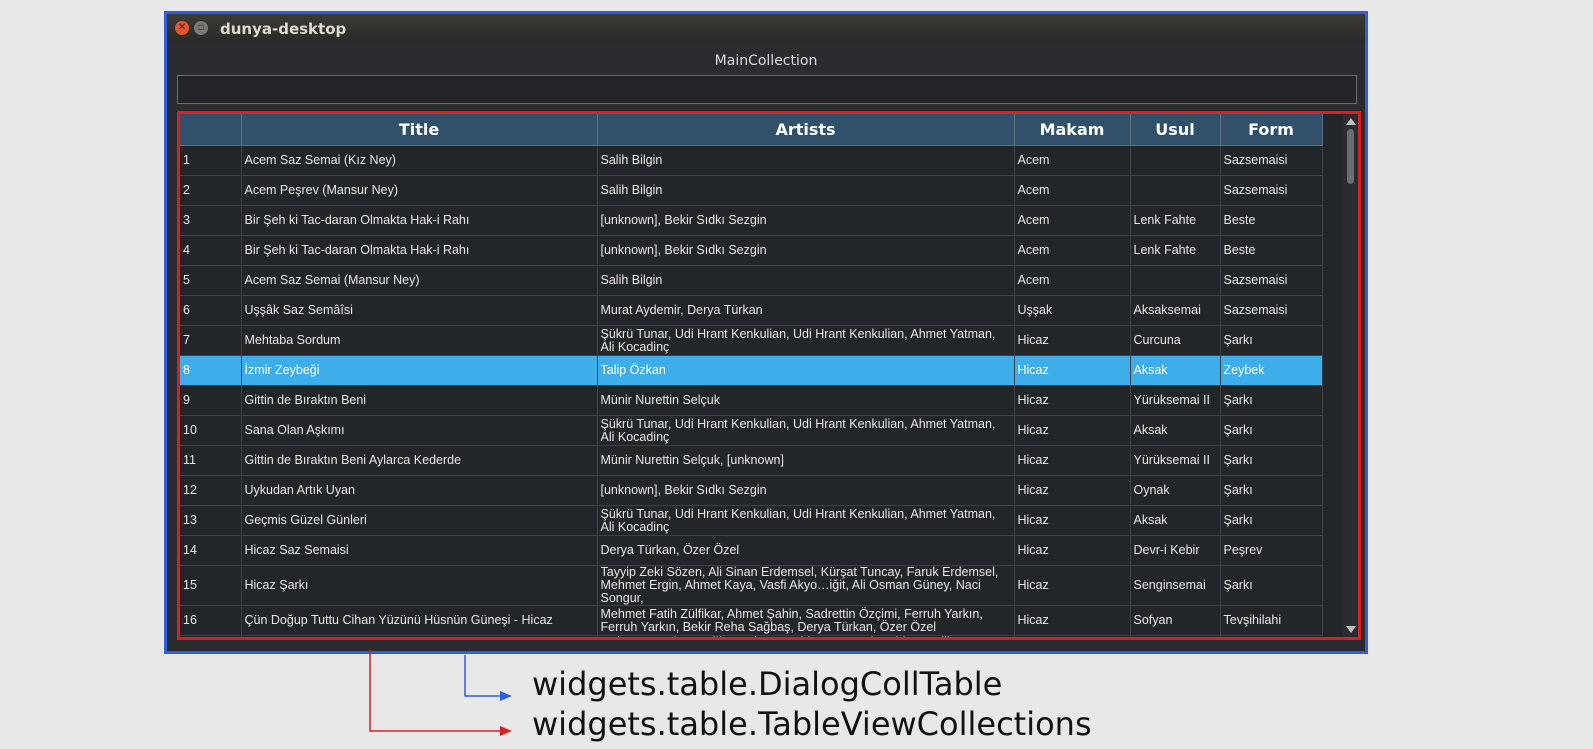  Describe the element at coordinates (812, 724) in the screenshot. I see `table-class-label: widgets.table.TableViewCollections` at that location.